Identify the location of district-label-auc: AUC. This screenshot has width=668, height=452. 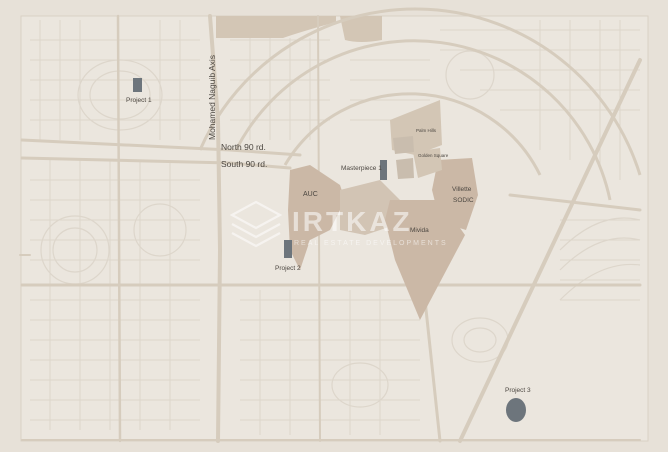
(310, 194).